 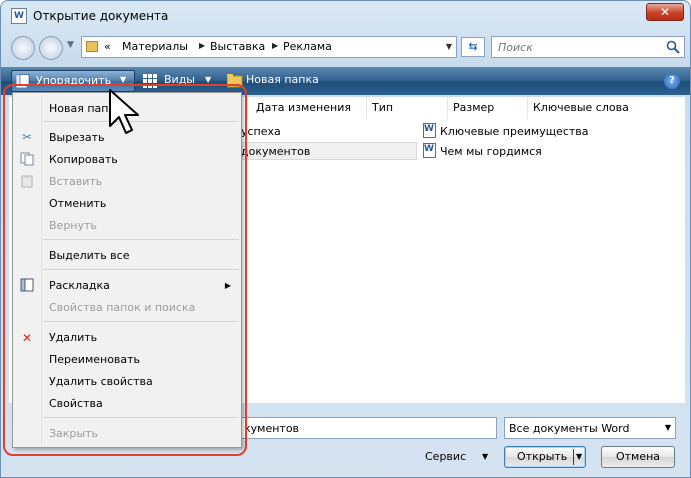 What do you see at coordinates (473, 47) in the screenshot?
I see `refresh-button: ⇆` at bounding box center [473, 47].